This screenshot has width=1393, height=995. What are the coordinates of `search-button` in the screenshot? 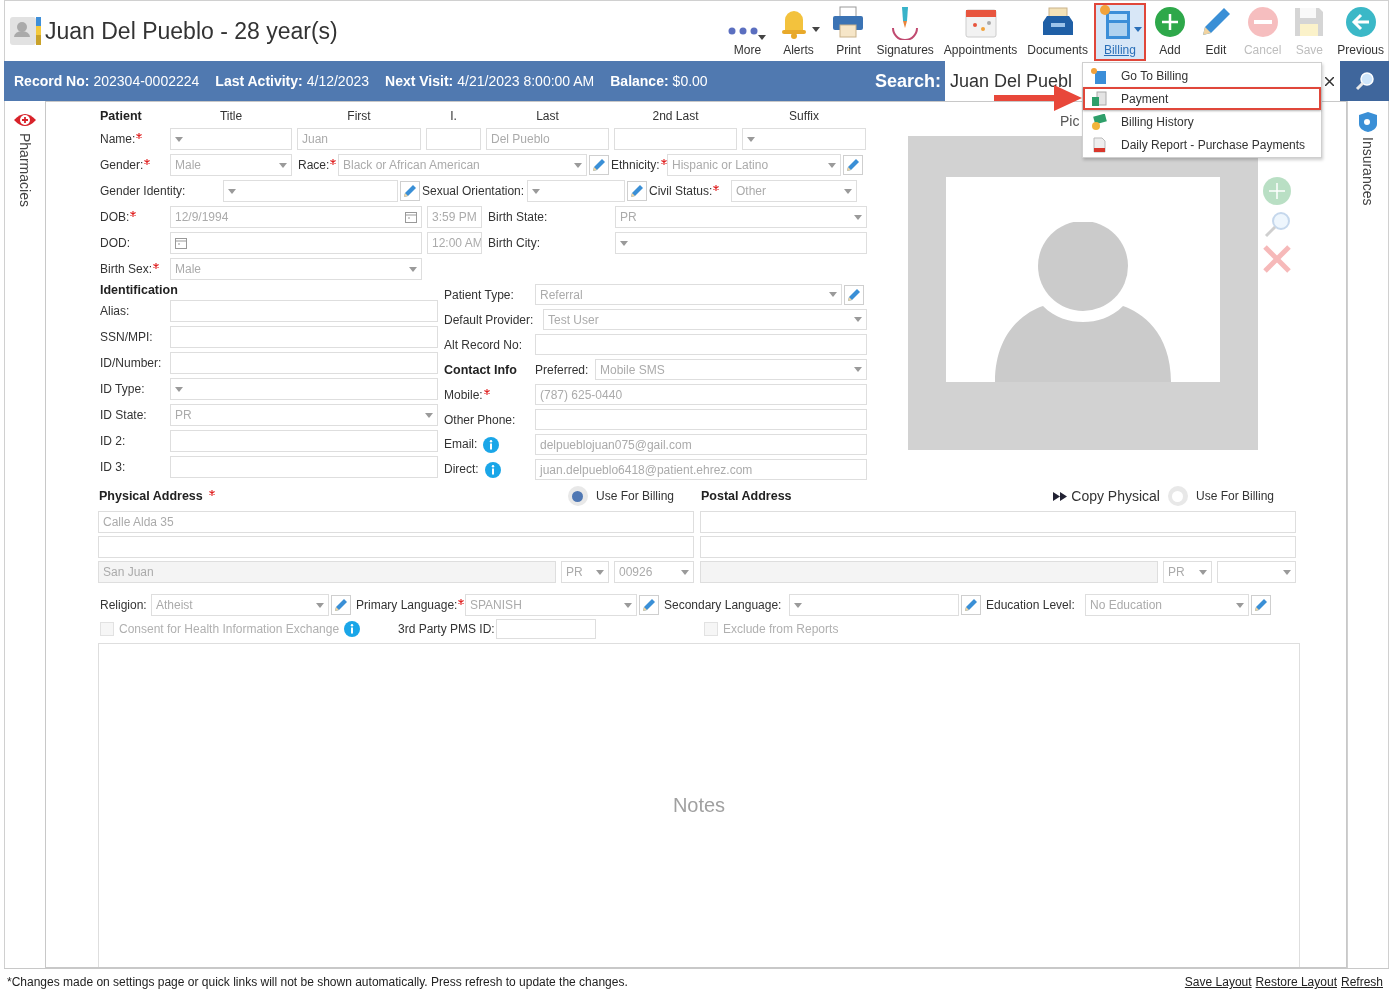 It's located at (1364, 81).